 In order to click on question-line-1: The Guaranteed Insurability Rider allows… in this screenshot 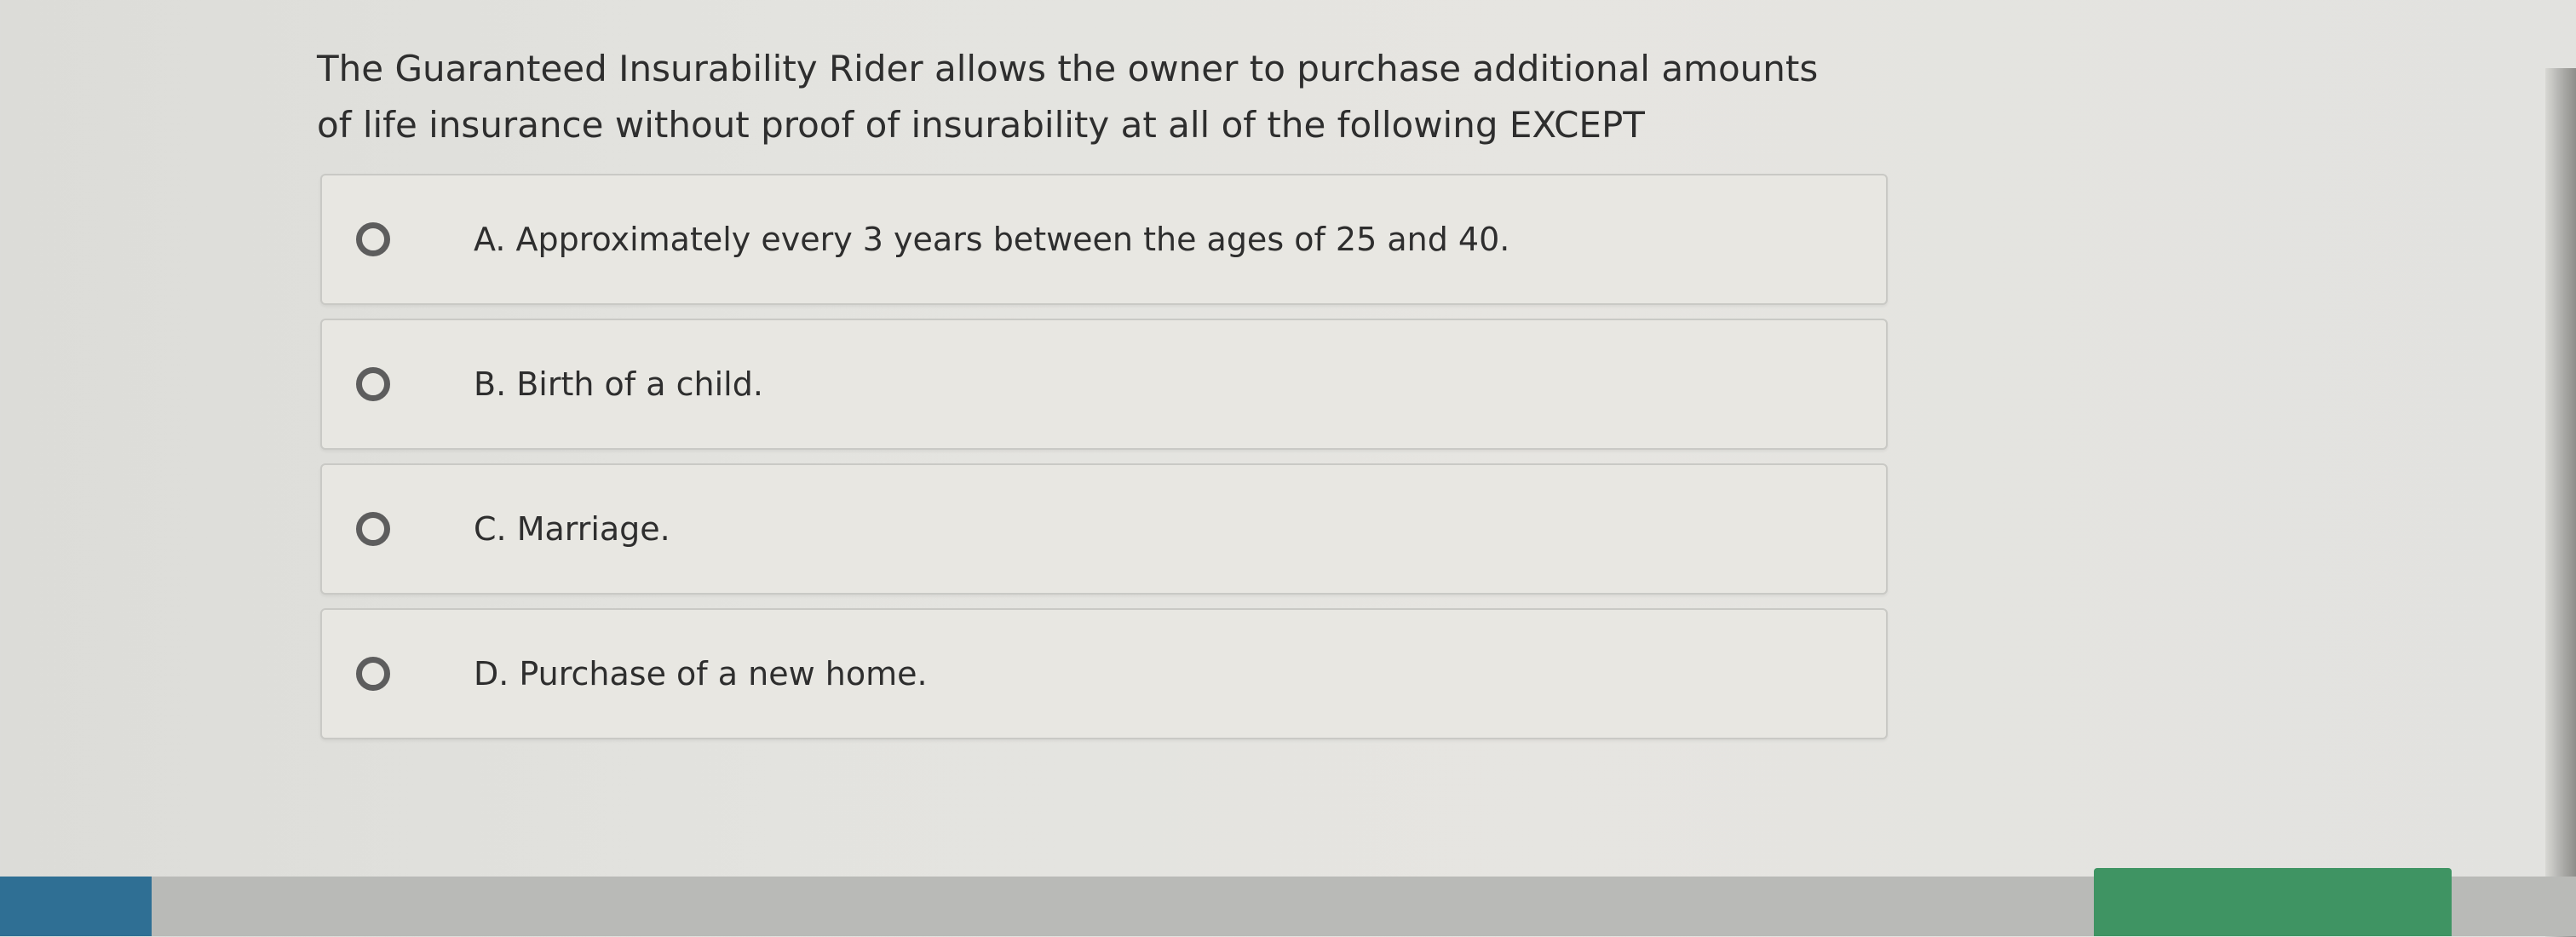, I will do `click(1068, 68)`.